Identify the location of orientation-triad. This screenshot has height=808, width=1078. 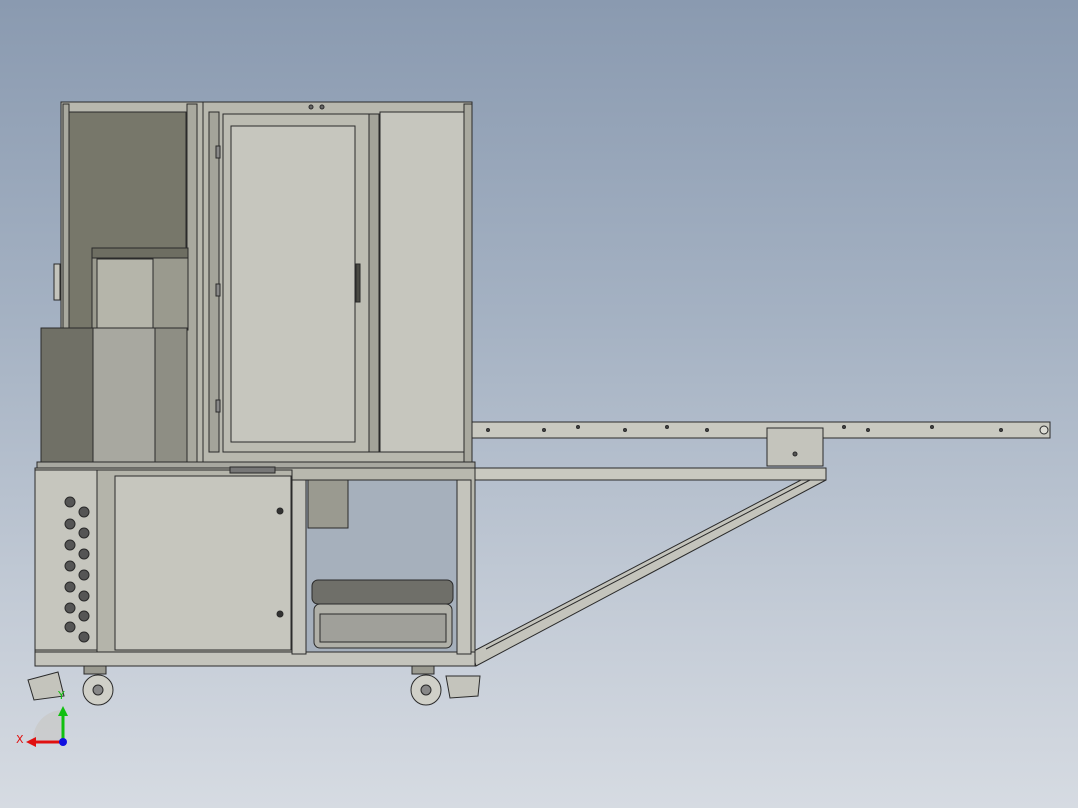
(47, 726).